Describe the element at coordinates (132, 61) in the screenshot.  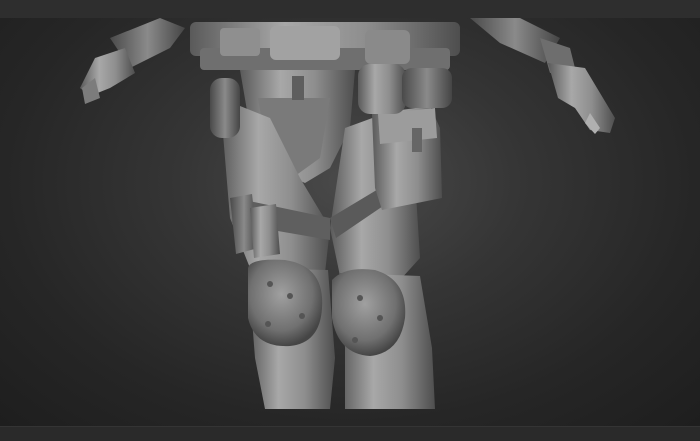
I see `left-arm` at that location.